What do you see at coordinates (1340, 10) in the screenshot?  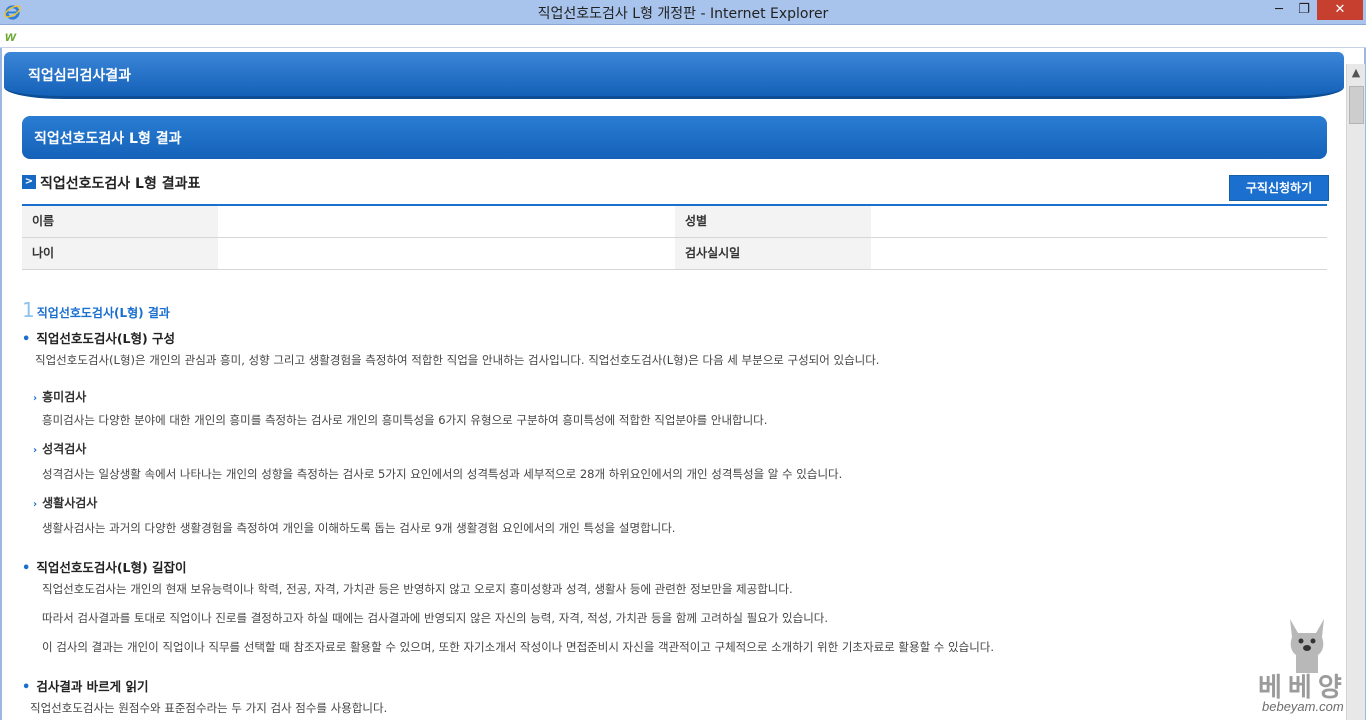 I see `close-button: ✕` at bounding box center [1340, 10].